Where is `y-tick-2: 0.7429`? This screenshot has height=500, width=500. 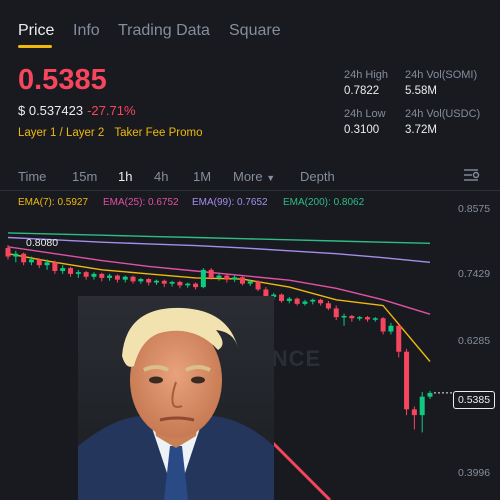
y-tick-2: 0.7429 is located at coordinates (474, 274).